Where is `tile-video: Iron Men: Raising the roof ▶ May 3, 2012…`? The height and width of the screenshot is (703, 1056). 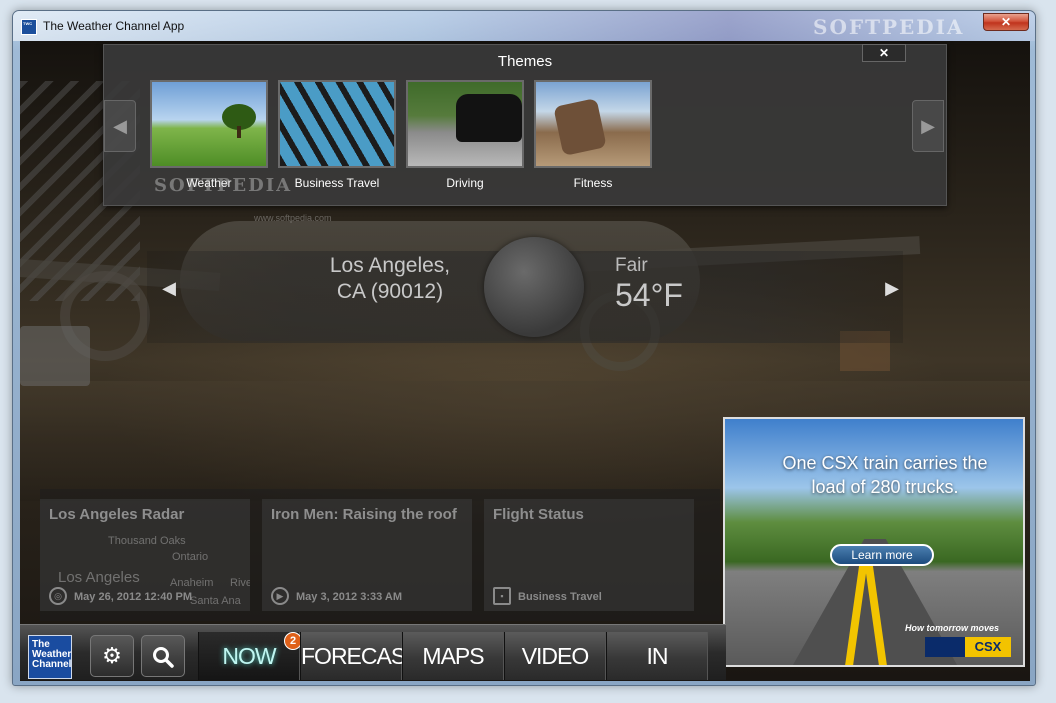
tile-video: Iron Men: Raising the roof ▶ May 3, 2012… is located at coordinates (367, 555).